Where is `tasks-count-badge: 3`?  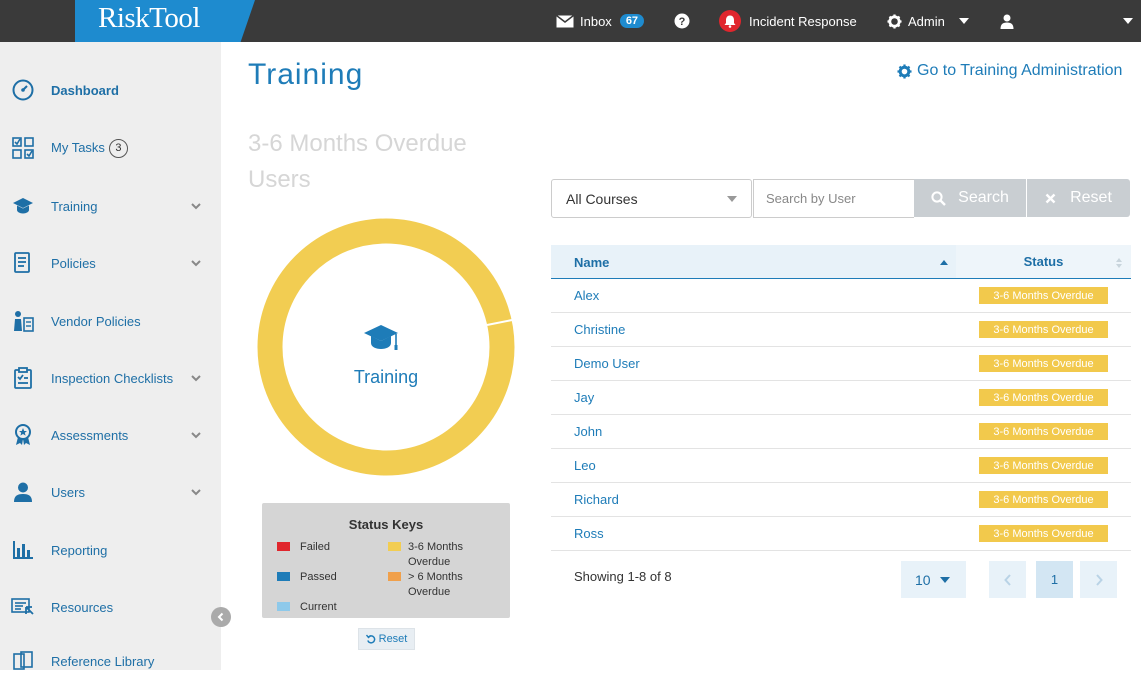
tasks-count-badge: 3 is located at coordinates (118, 148).